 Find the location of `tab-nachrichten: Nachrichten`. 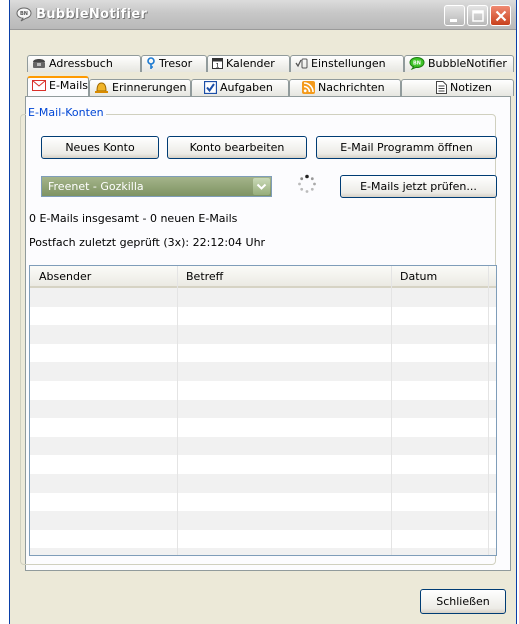

tab-nachrichten: Nachrichten is located at coordinates (345, 87).